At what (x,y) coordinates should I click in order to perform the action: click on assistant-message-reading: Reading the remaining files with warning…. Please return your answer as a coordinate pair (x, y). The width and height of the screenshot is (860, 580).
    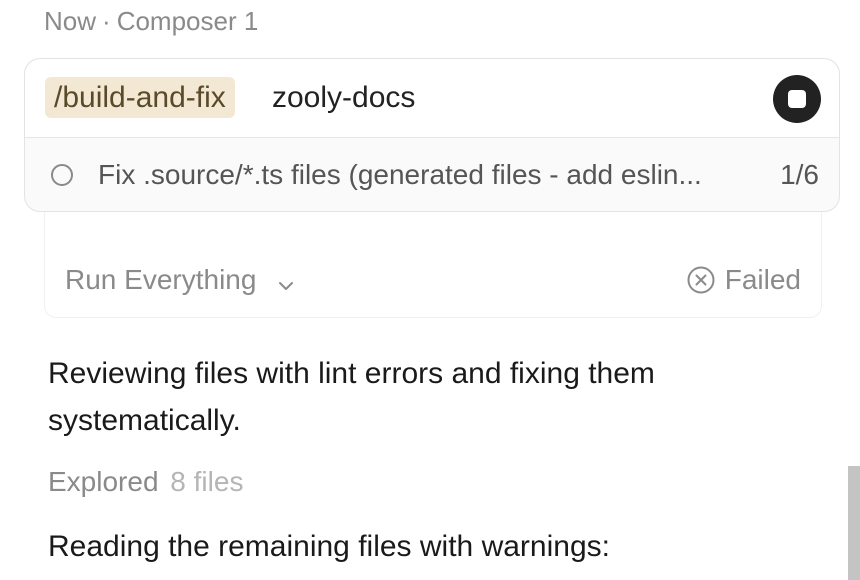
    Looking at the image, I should click on (329, 546).